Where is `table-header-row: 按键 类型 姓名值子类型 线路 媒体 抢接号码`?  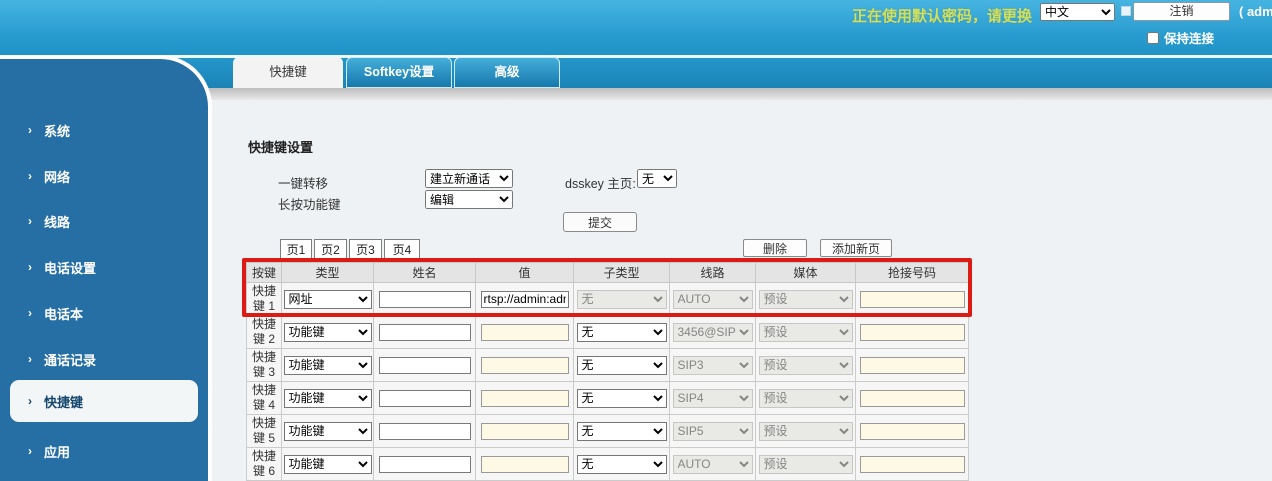
table-header-row: 按键 类型 姓名值子类型 线路 媒体 抢接号码 is located at coordinates (607, 272).